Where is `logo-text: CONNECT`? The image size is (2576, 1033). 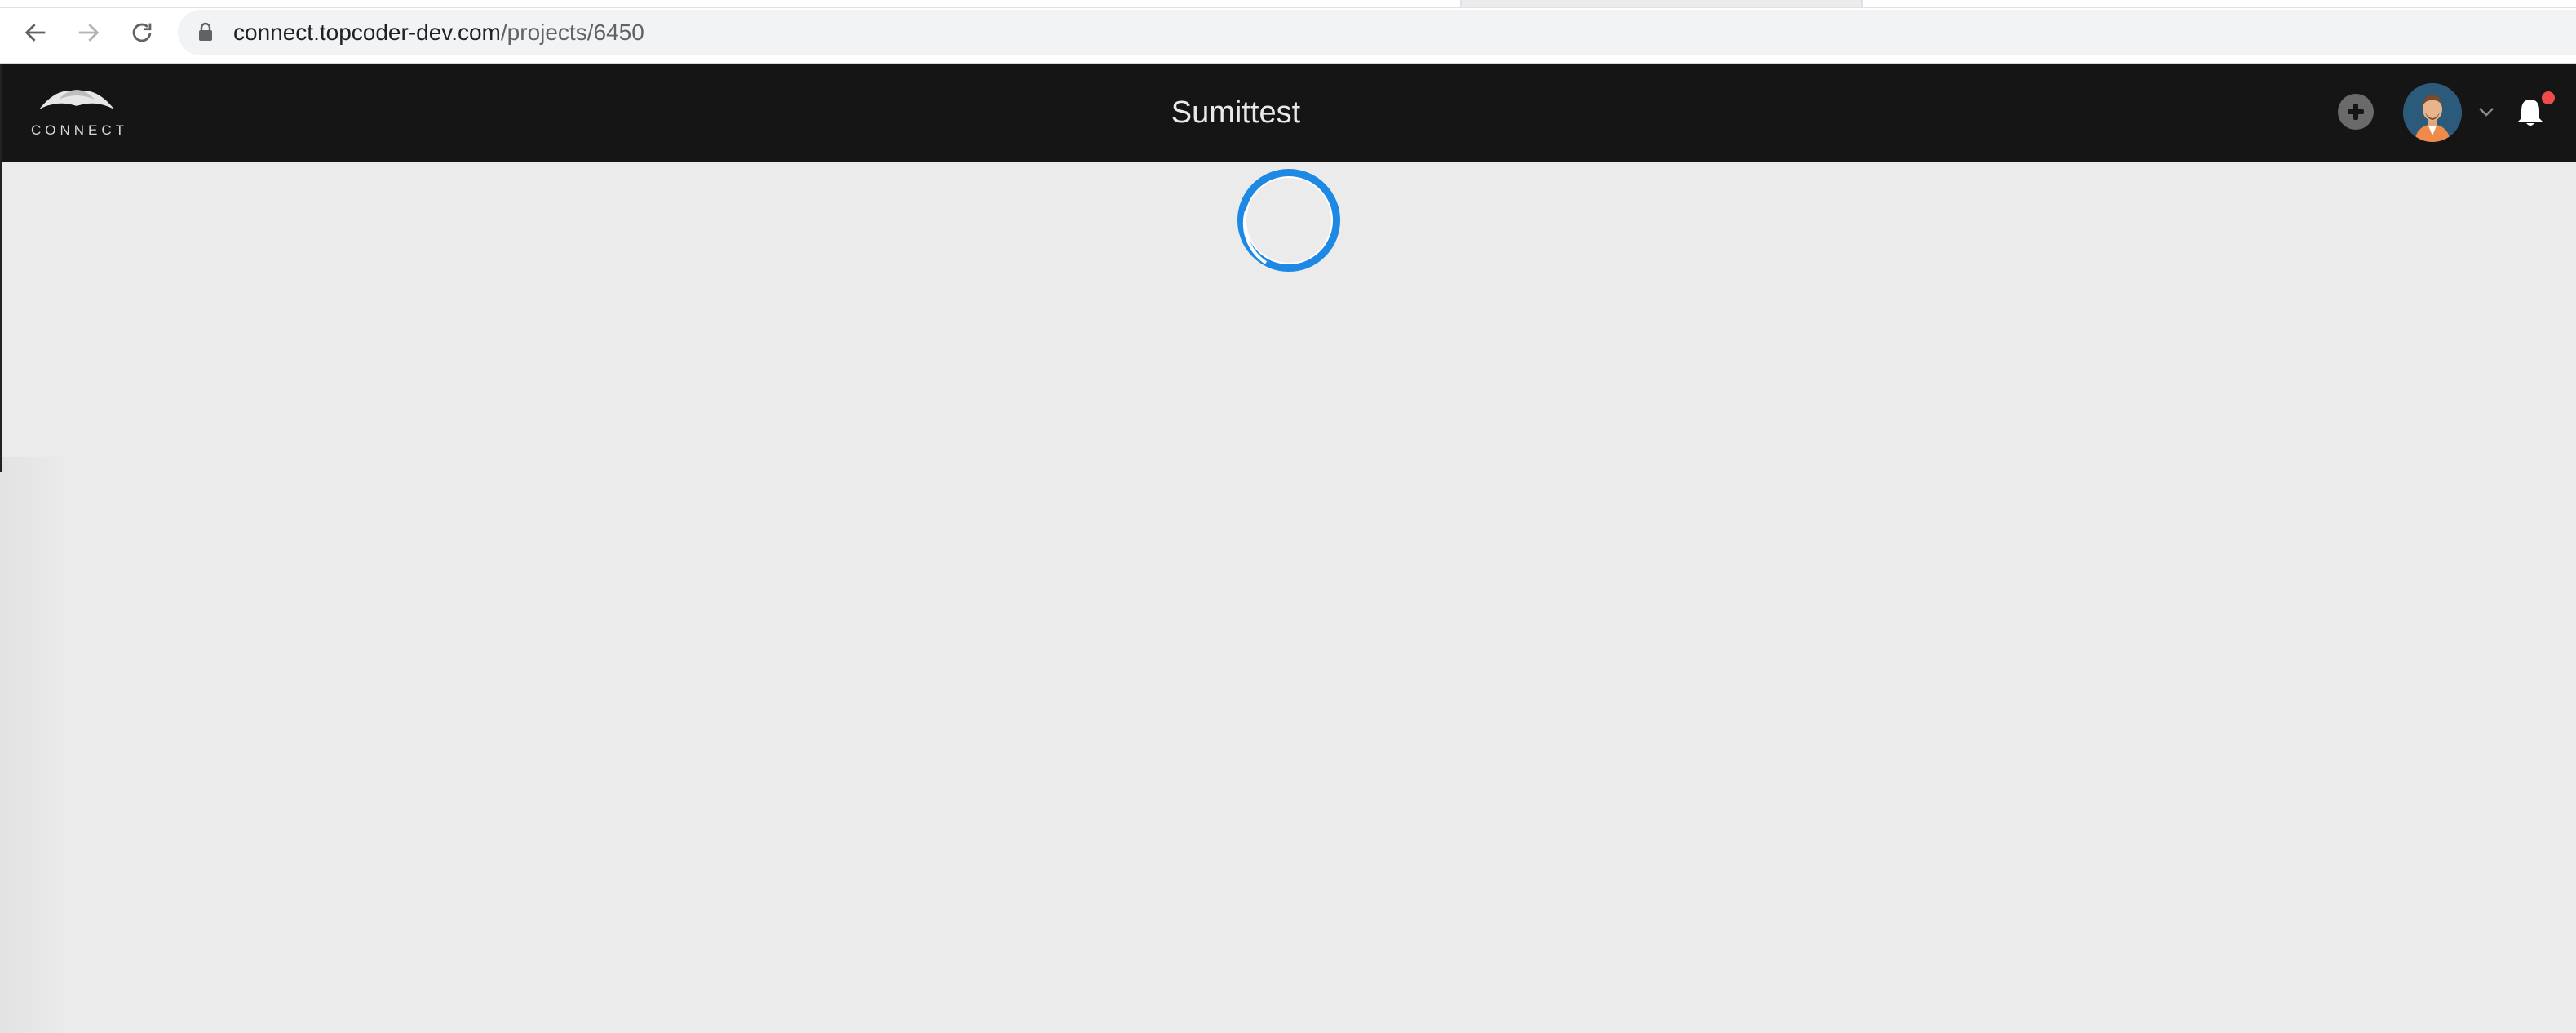
logo-text: CONNECT is located at coordinates (80, 130).